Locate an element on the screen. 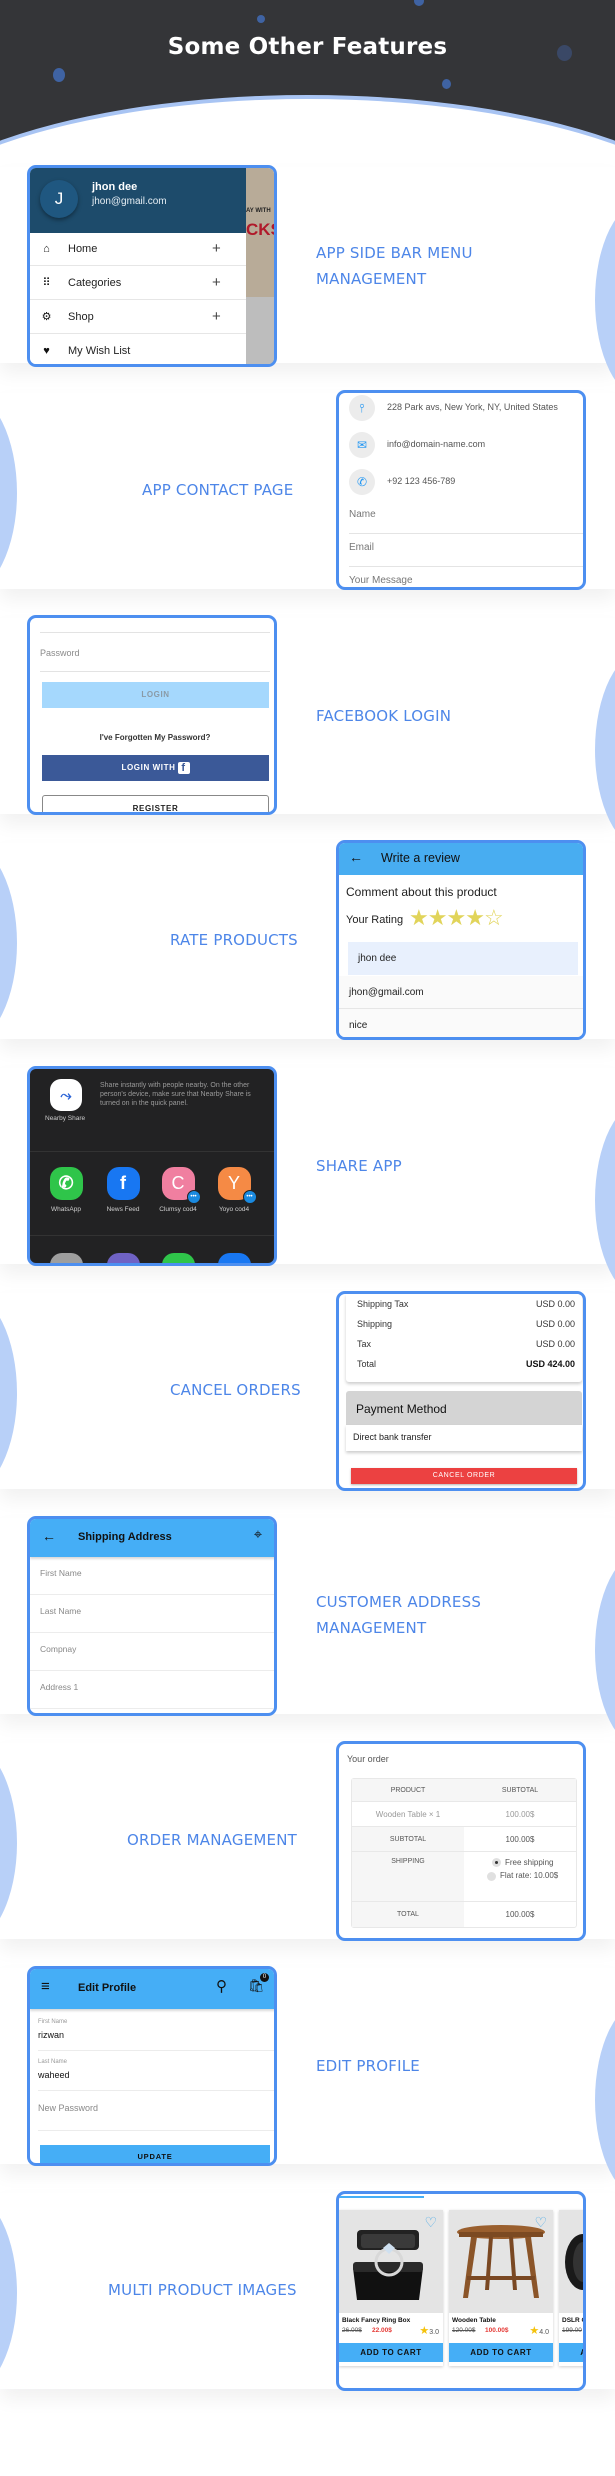  shipping-option: Flat rate: 10.00$ is located at coordinates (531, 1876).